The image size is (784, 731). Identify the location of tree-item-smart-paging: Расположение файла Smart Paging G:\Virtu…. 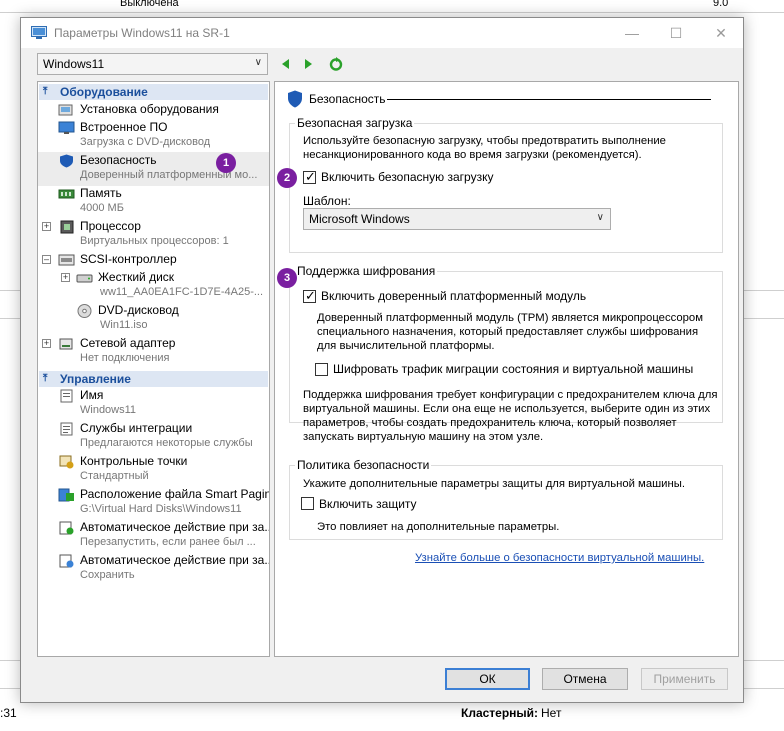
(153, 503).